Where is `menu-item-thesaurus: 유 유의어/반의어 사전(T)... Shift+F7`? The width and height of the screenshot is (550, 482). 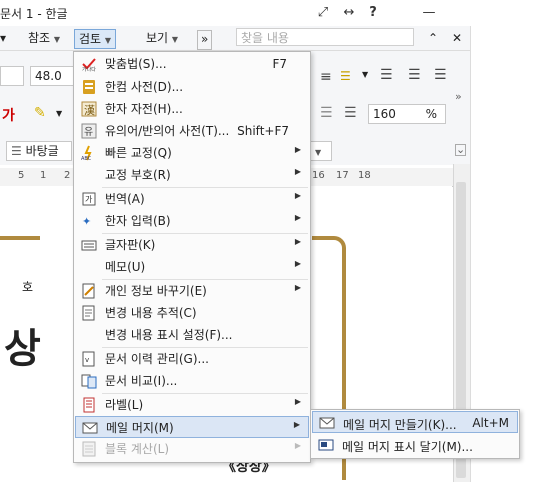
menu-item-thesaurus: 유 유의어/반의어 사전(T)... Shift+F7 is located at coordinates (192, 131).